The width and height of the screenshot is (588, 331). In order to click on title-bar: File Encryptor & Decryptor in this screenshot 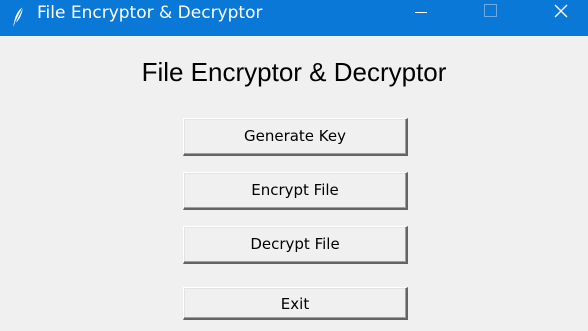, I will do `click(294, 18)`.